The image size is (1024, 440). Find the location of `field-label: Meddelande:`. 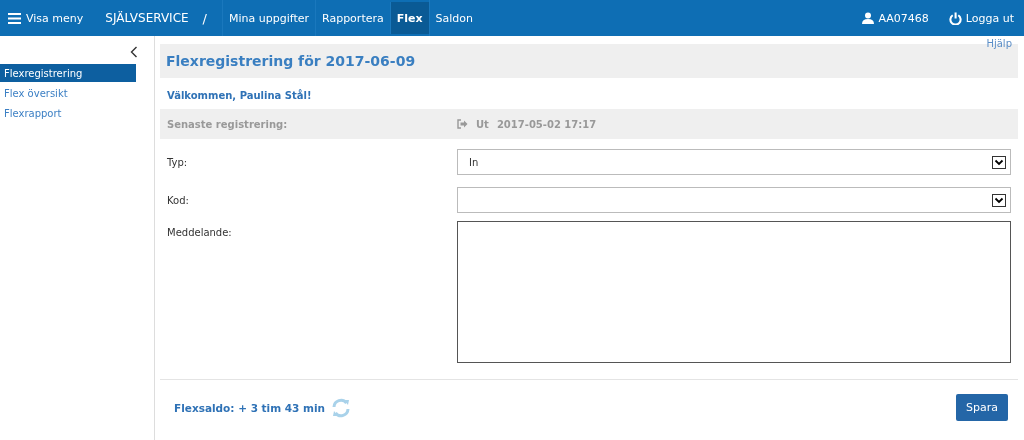

field-label: Meddelande: is located at coordinates (200, 232).